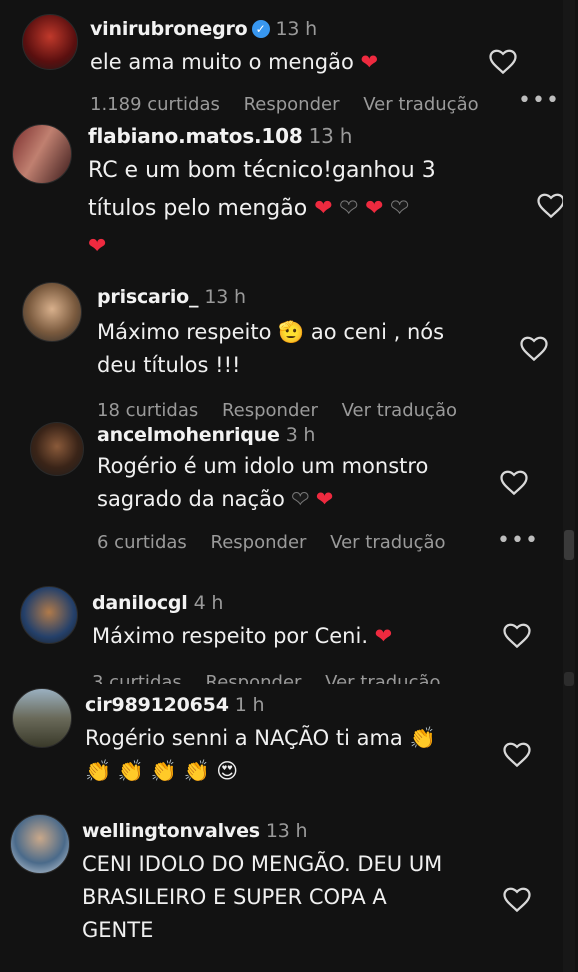  Describe the element at coordinates (171, 831) in the screenshot. I see `username: wellingtonvalves` at that location.